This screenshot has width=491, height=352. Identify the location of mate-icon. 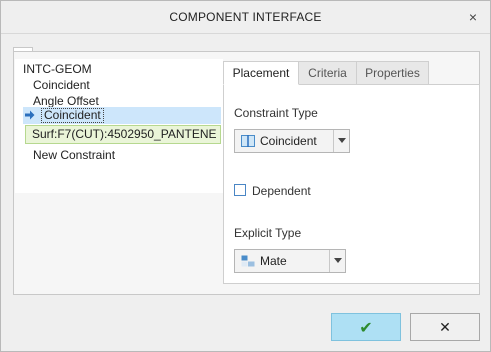
(248, 261).